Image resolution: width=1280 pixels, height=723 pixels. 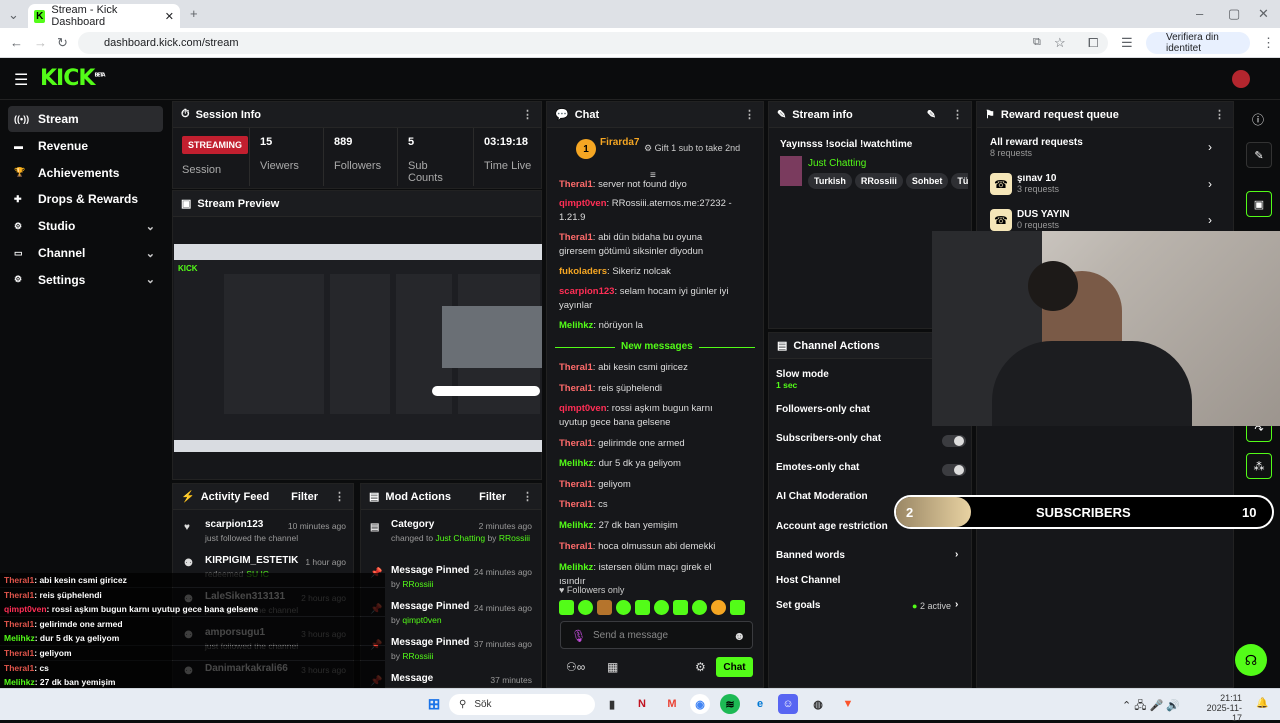 I want to click on discord-icon: ☺, so click(x=788, y=704).